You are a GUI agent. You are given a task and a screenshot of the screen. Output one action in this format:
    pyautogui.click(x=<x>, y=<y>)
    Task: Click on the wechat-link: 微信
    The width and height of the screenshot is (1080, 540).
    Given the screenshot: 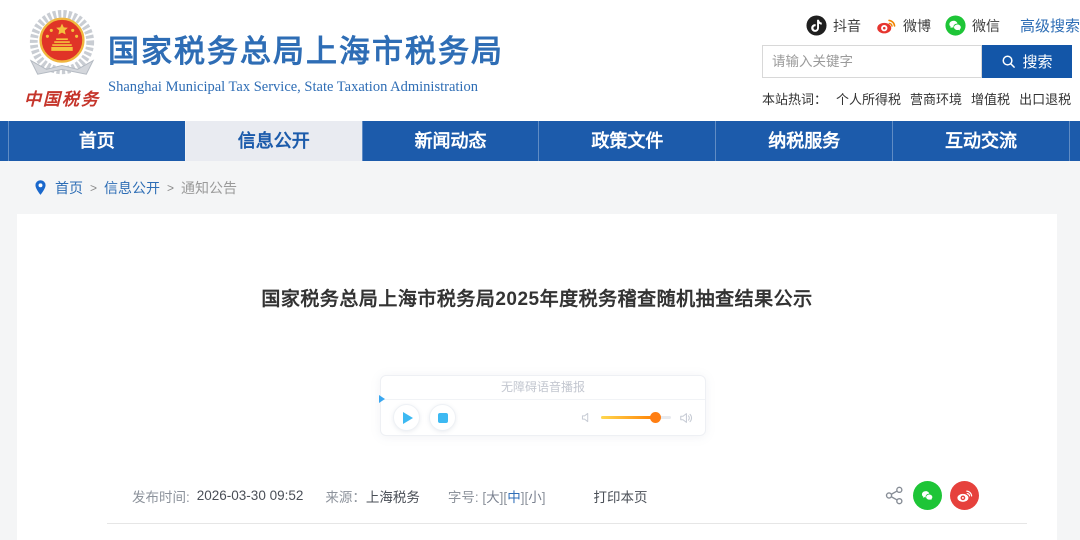 What is the action you would take?
    pyautogui.click(x=972, y=25)
    